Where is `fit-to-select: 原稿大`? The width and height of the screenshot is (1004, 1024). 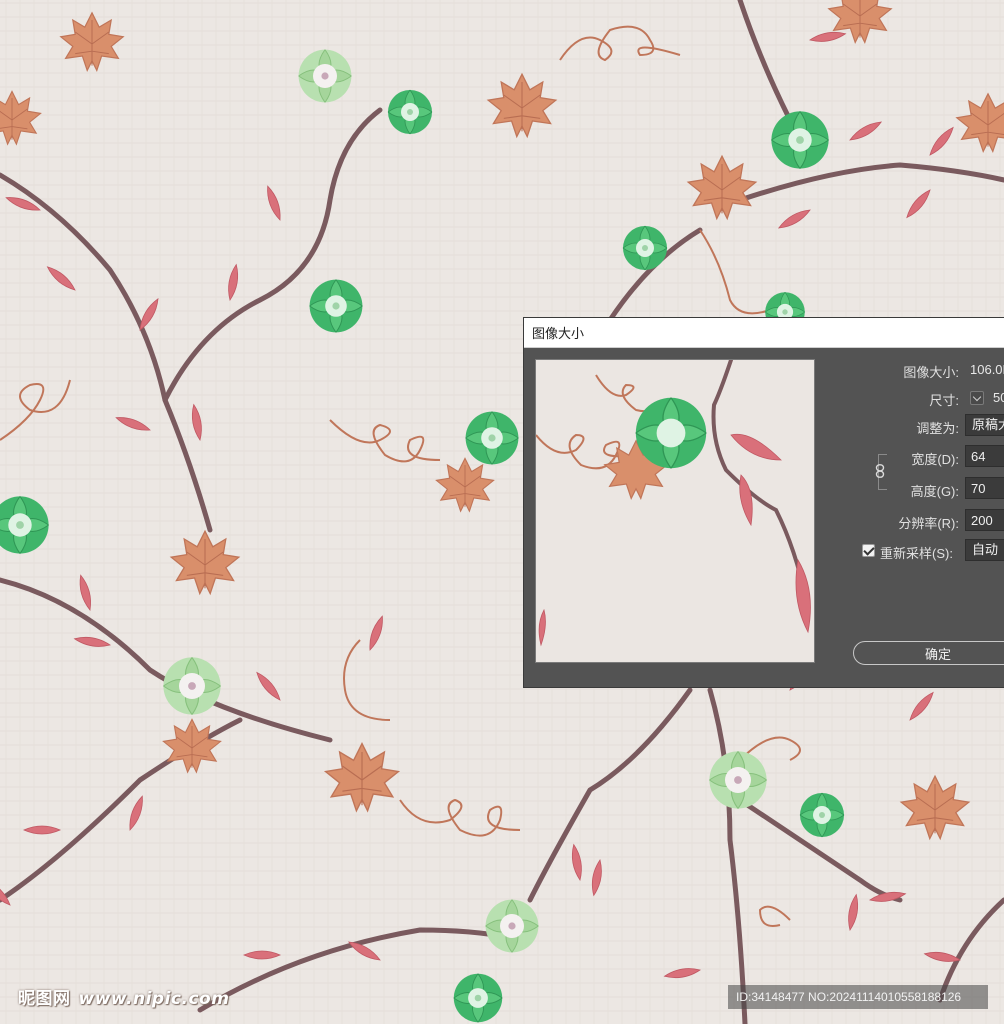
fit-to-select: 原稿大 is located at coordinates (984, 425).